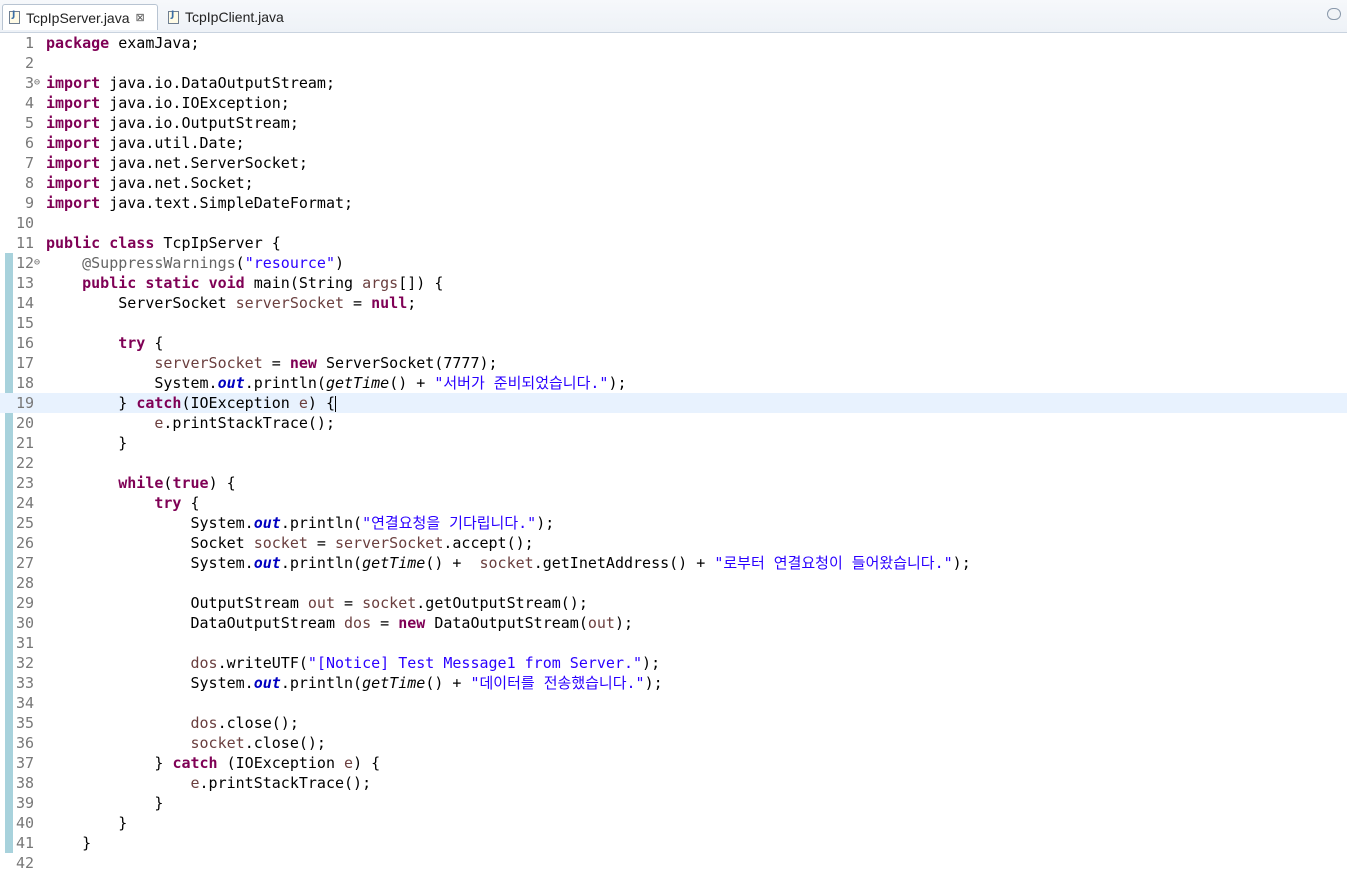 This screenshot has height=873, width=1347. I want to click on line-number: 14, so click(24, 303).